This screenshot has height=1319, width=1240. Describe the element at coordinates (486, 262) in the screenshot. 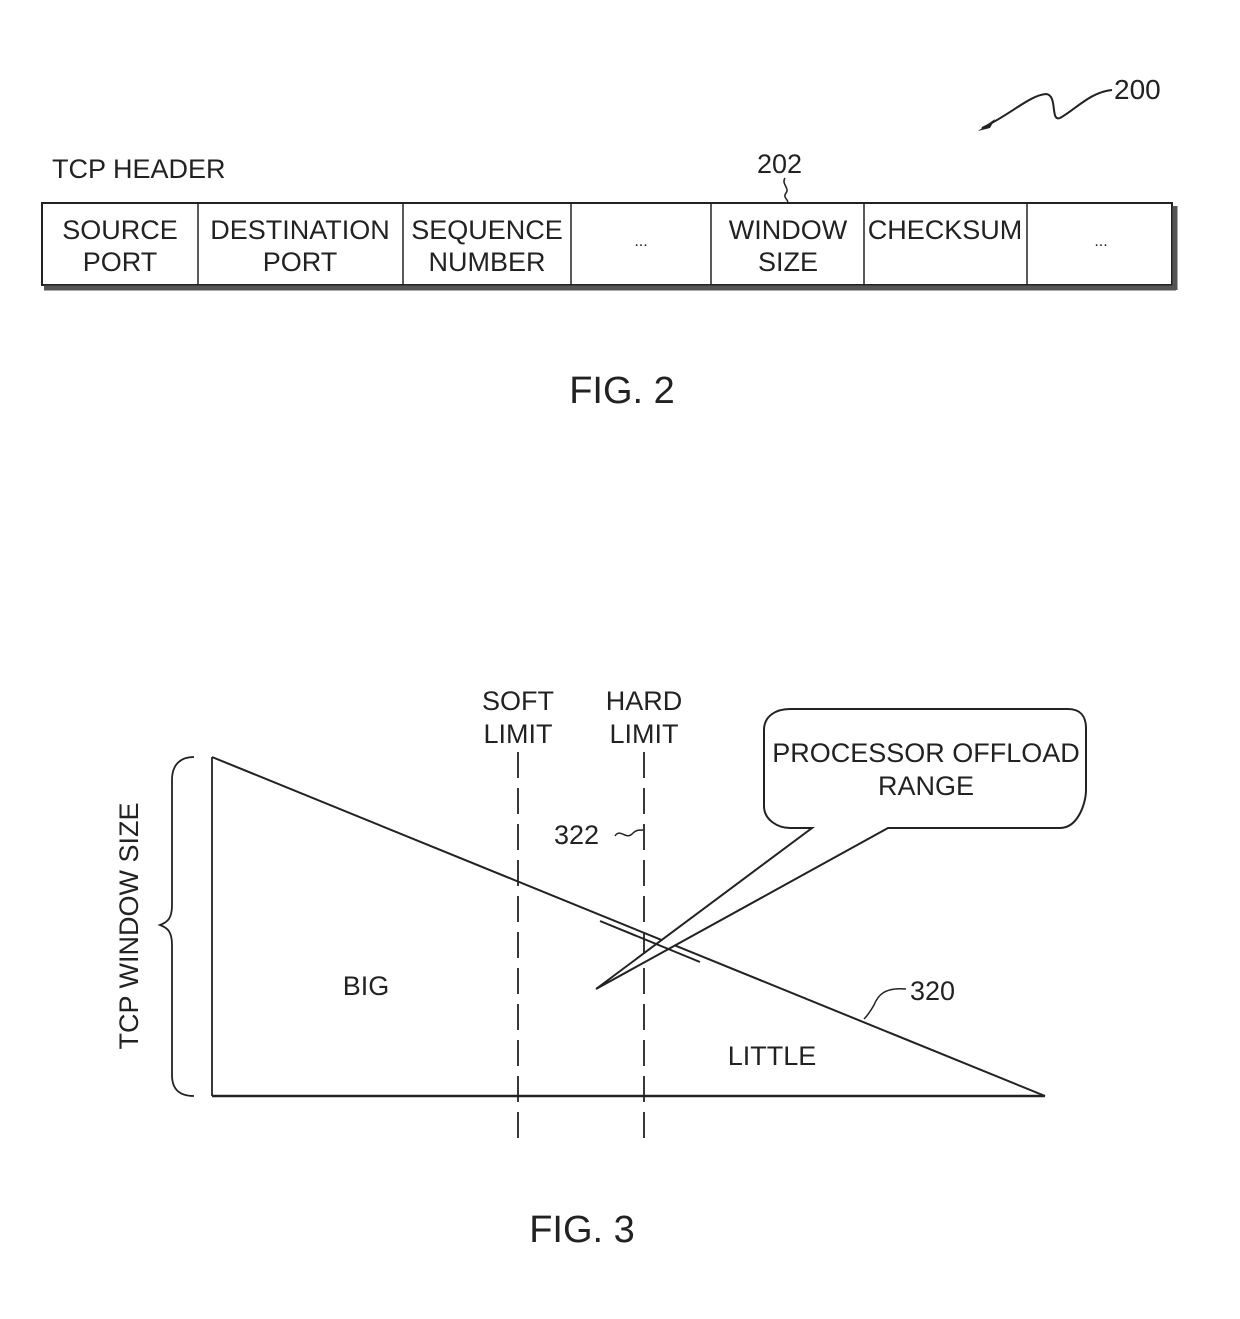

I see `svg-text: NUMBER` at that location.